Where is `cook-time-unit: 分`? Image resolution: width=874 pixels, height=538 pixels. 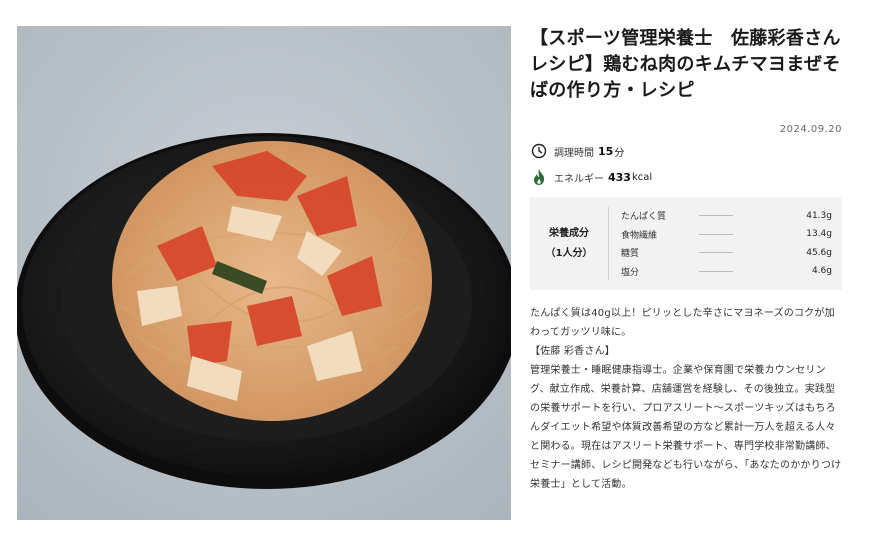
cook-time-unit: 分 is located at coordinates (619, 153).